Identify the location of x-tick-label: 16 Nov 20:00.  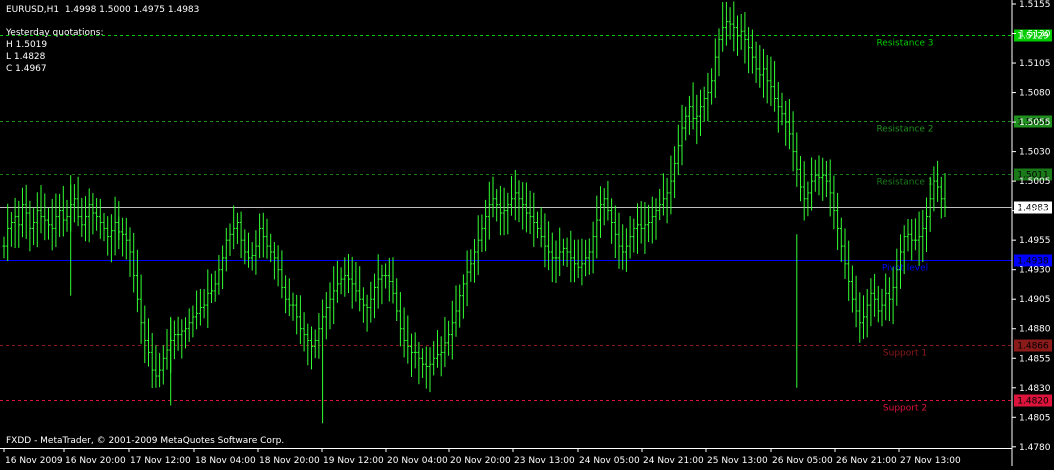
(95, 461).